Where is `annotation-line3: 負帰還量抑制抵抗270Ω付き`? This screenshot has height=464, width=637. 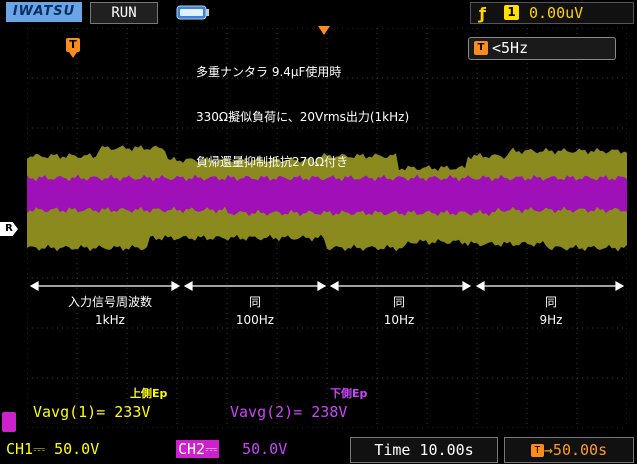
annotation-line3: 負帰還量抑制抵抗270Ω付き is located at coordinates (272, 162).